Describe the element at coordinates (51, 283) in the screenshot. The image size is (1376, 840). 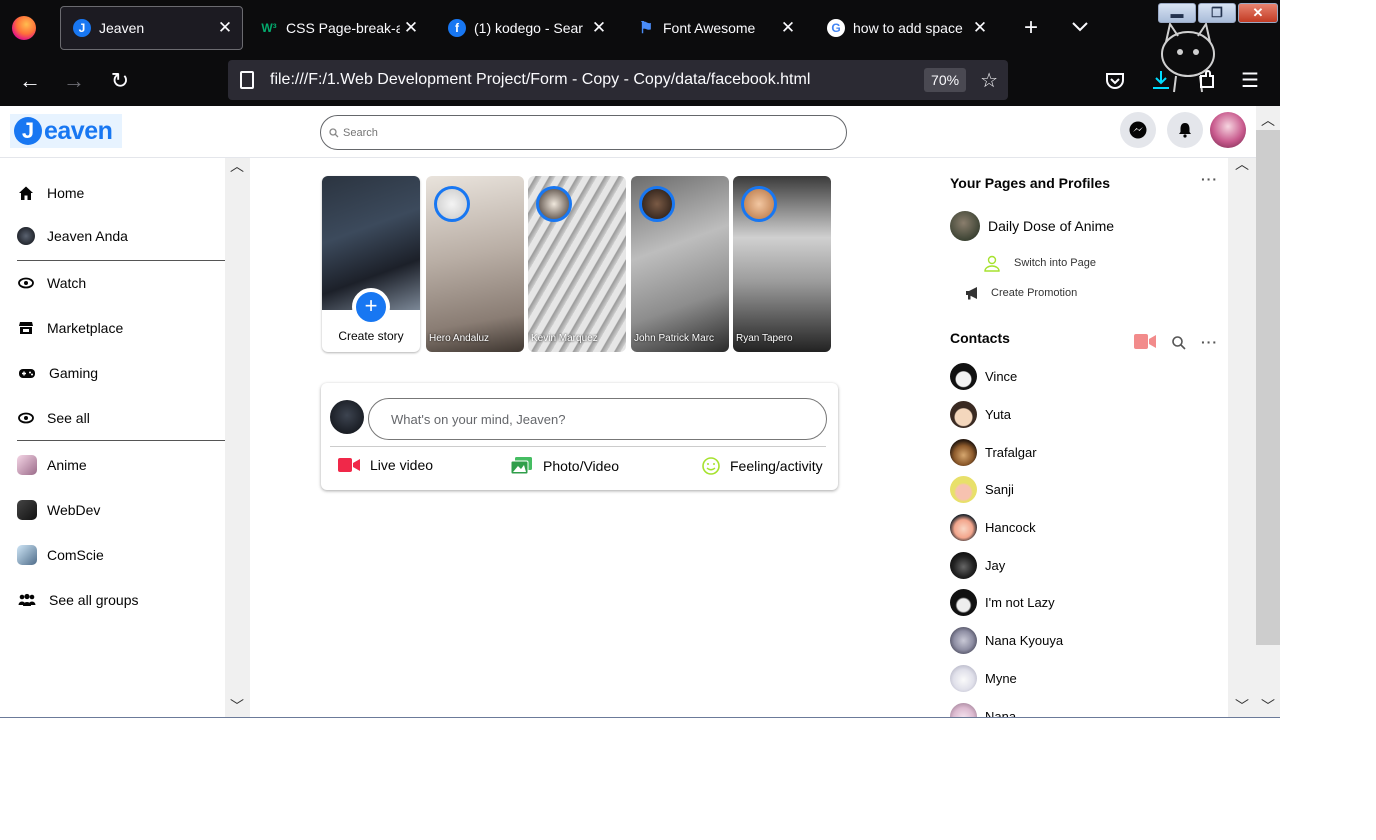
I see `sidebar-item-watch: Watch` at that location.